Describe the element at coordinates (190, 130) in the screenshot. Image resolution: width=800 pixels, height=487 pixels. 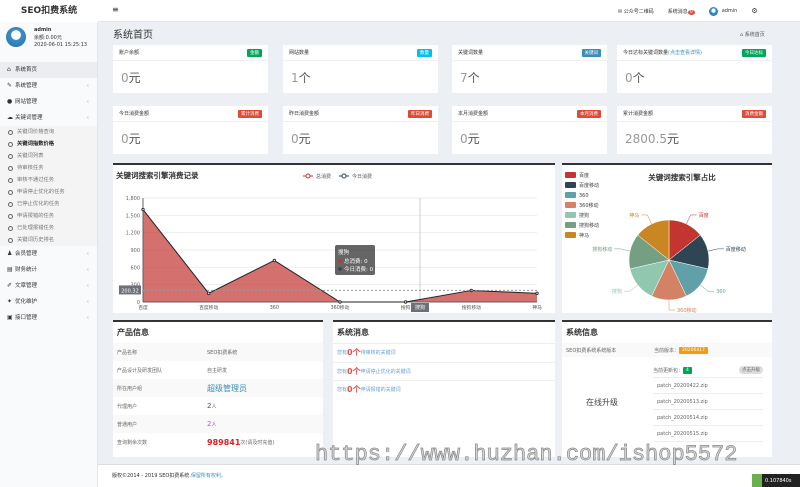
I see `stat-card: 今日消费金额 累计消费 0元` at that location.